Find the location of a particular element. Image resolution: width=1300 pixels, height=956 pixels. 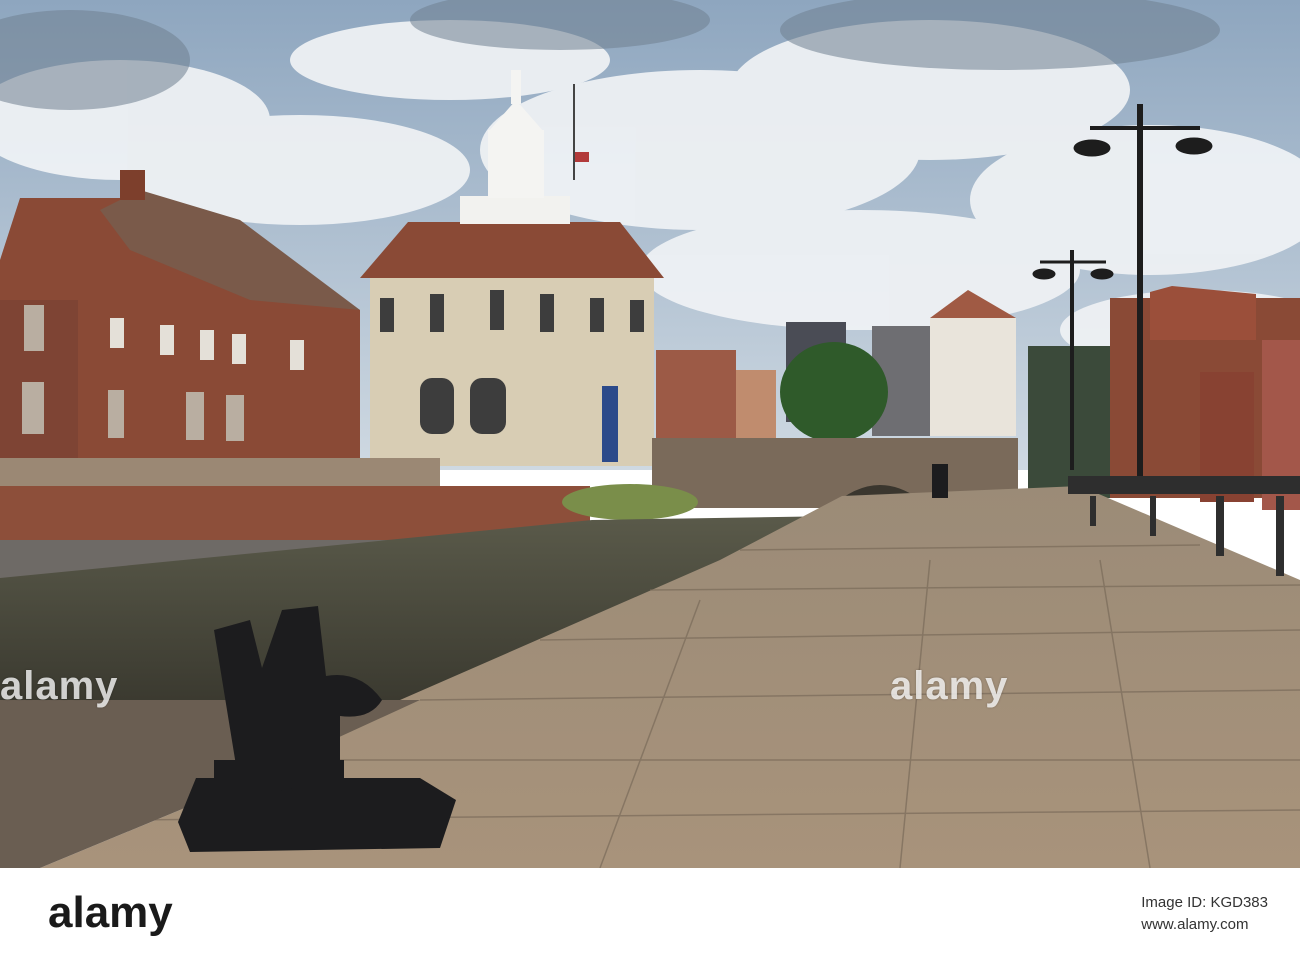

site-url-label: www.alamy.com is located at coordinates (1195, 924).